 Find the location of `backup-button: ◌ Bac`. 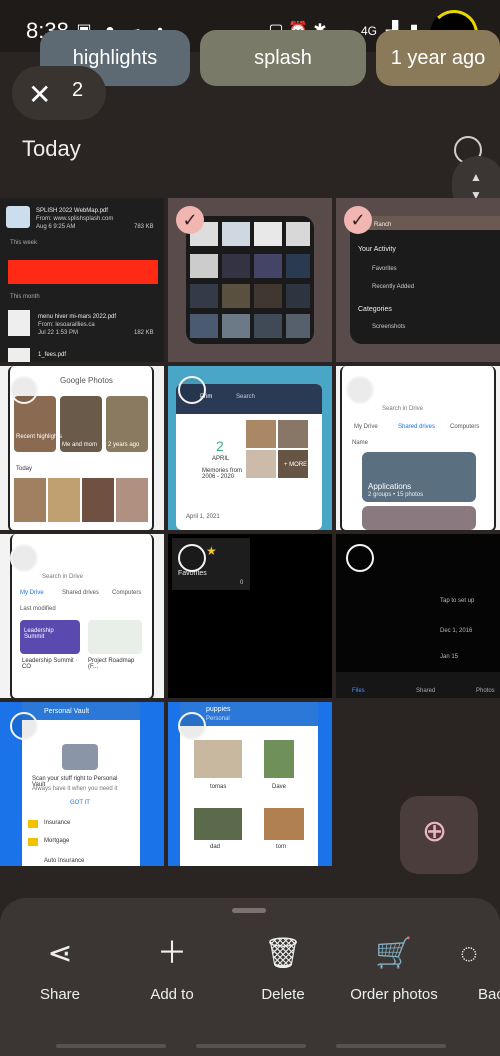

backup-button: ◌ Bac is located at coordinates (480, 968).